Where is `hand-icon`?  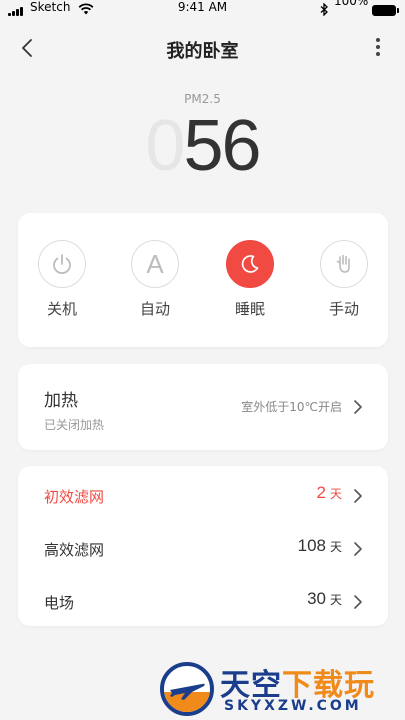 hand-icon is located at coordinates (343, 263).